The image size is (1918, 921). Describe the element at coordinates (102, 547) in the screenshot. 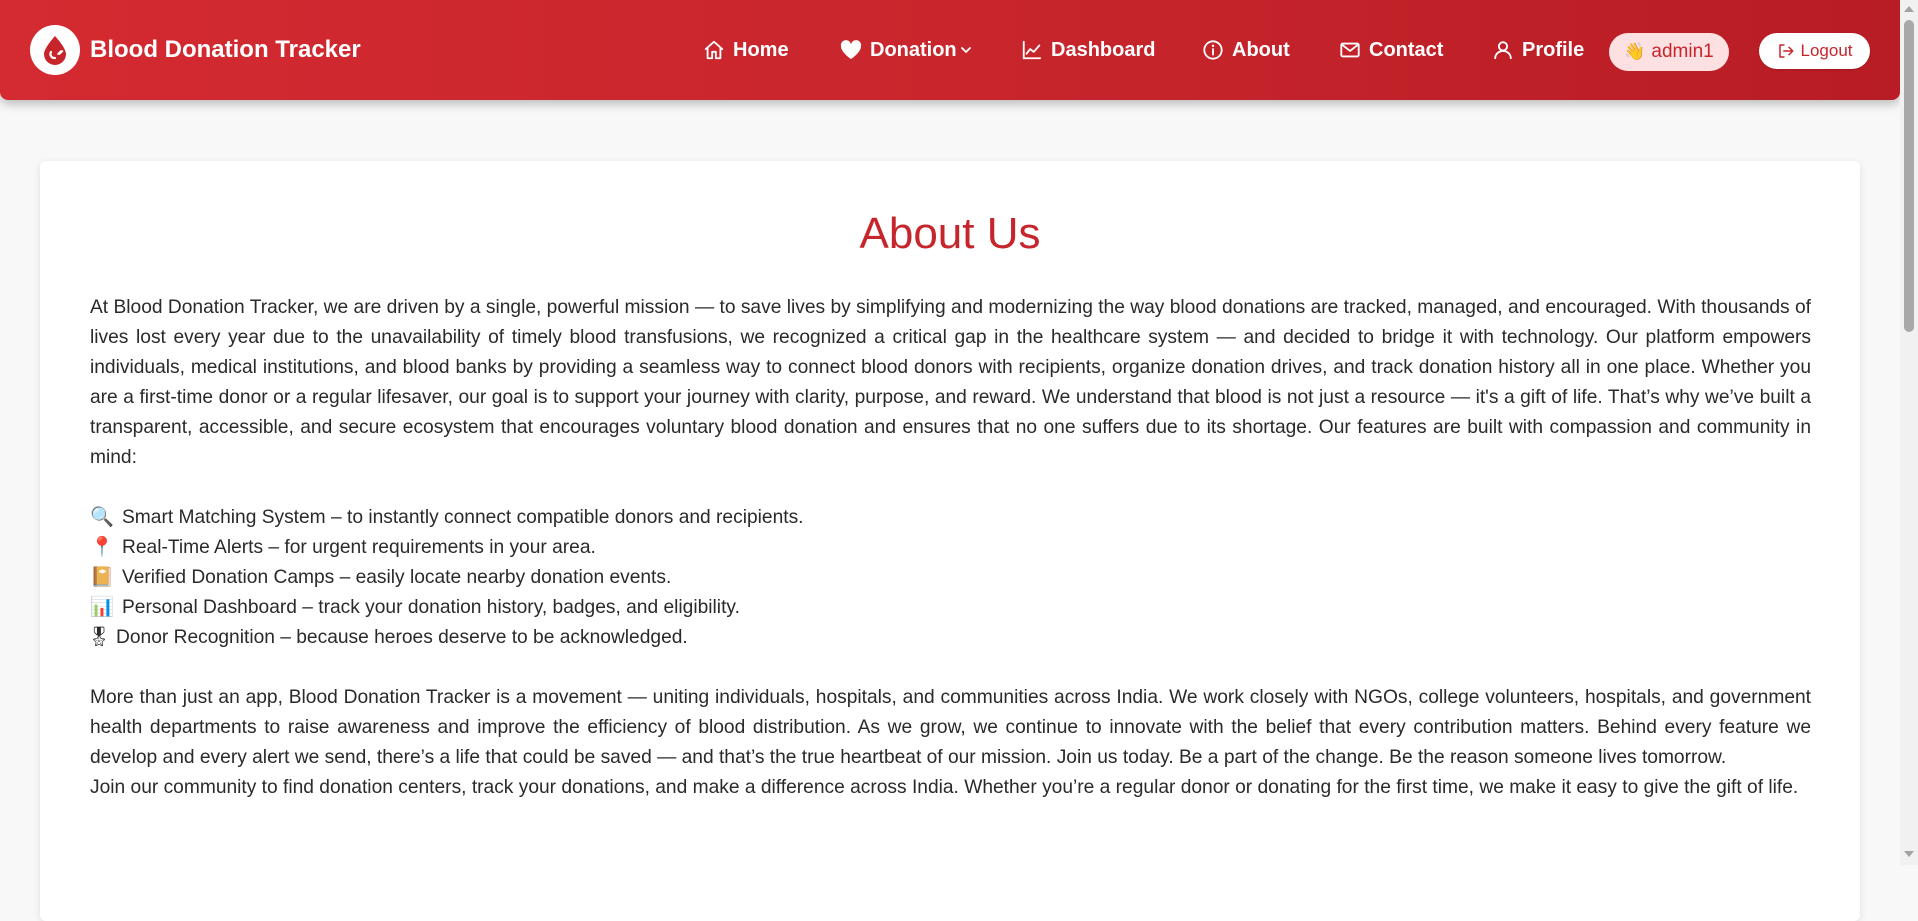

I see `location-pin-icon: 📍` at that location.